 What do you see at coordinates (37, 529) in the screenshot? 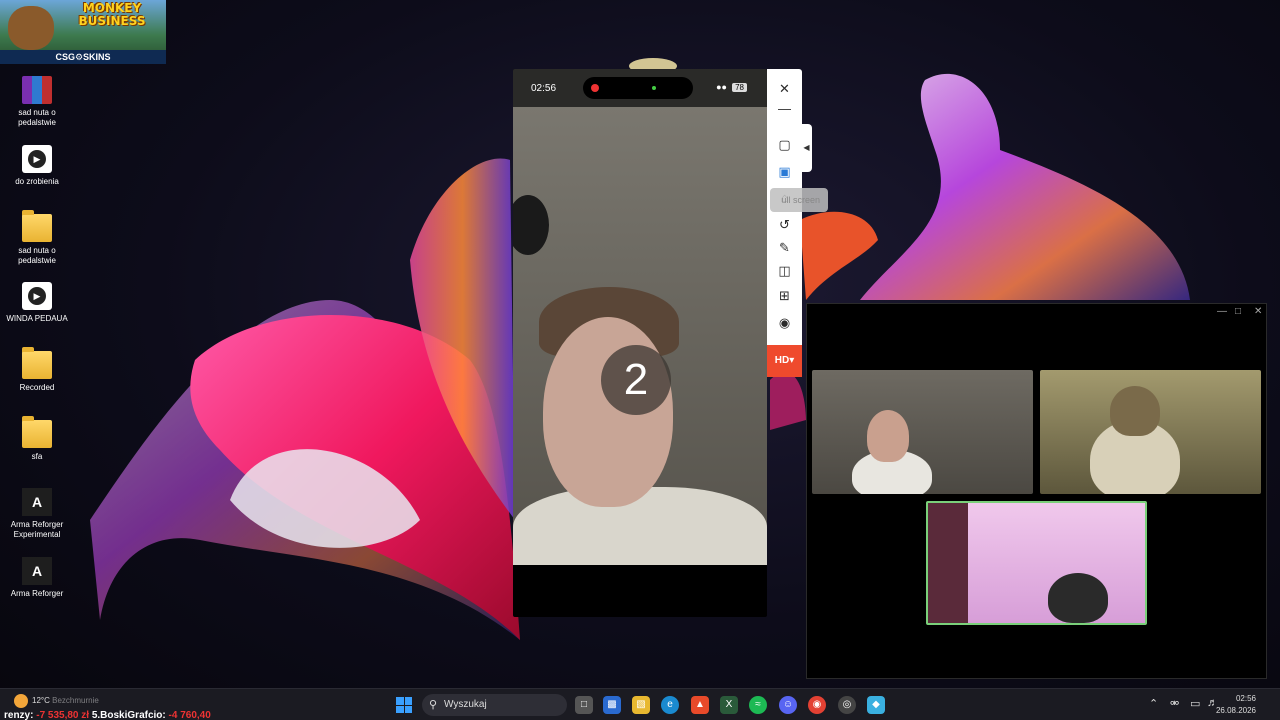
I see `desktop-icon-label: Arma Reforger Experimental` at bounding box center [37, 529].